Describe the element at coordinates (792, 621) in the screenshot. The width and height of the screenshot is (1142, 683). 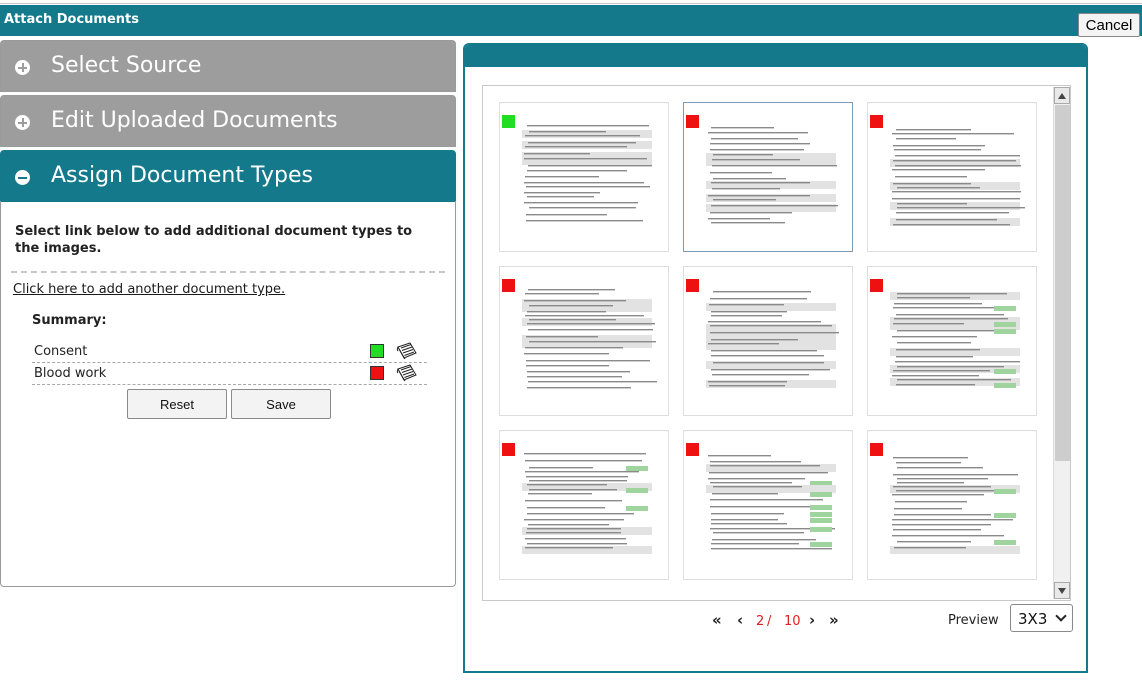
I see `total-pages: 10` at that location.